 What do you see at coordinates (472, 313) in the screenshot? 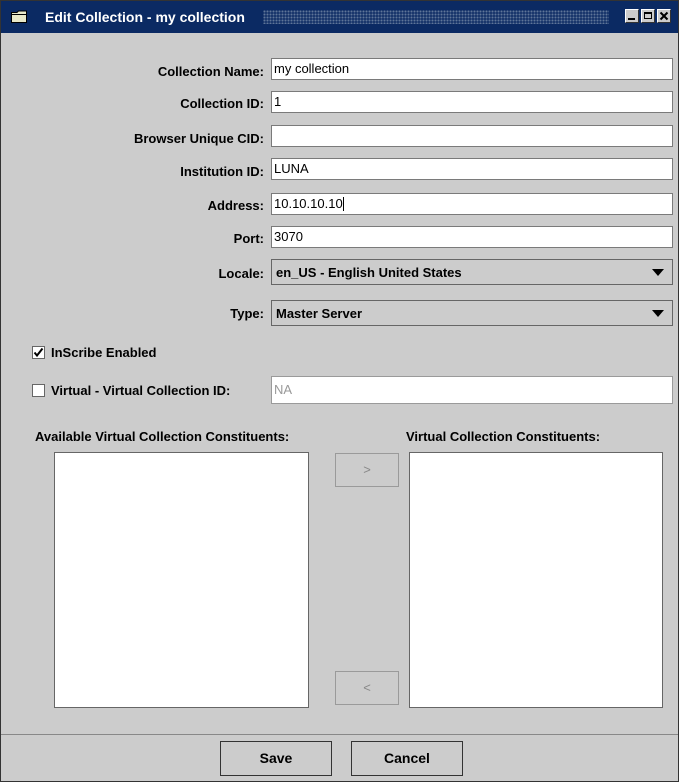
I see `type-select: Master Server` at bounding box center [472, 313].